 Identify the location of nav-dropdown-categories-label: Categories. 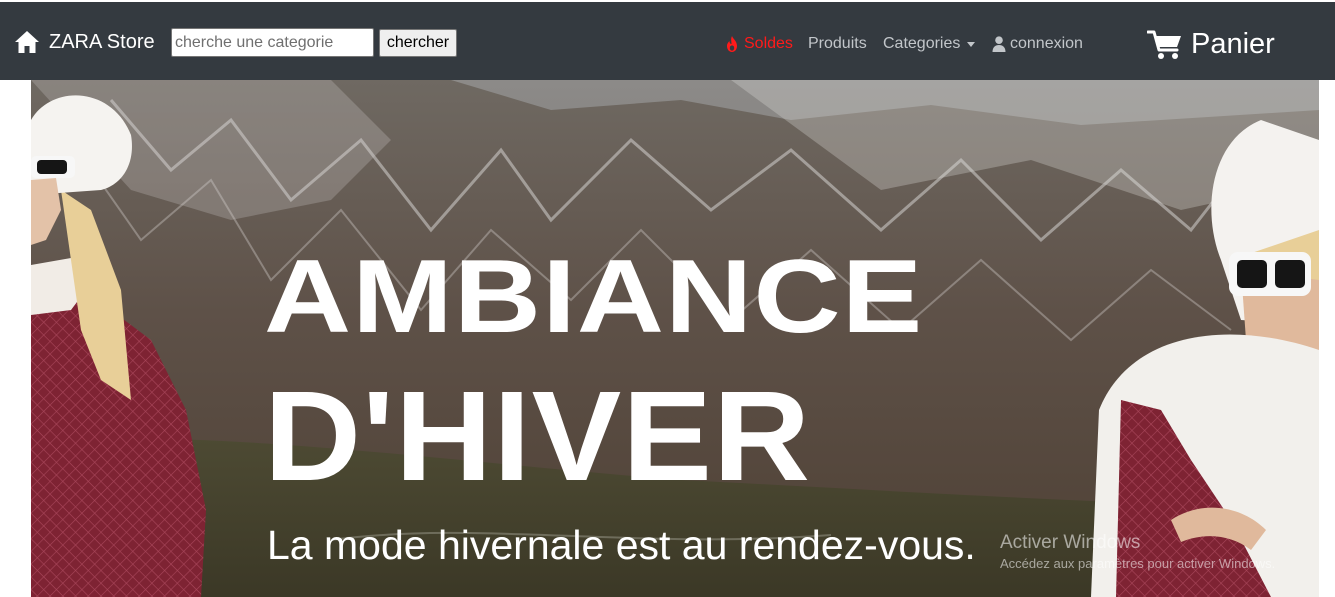
(922, 43).